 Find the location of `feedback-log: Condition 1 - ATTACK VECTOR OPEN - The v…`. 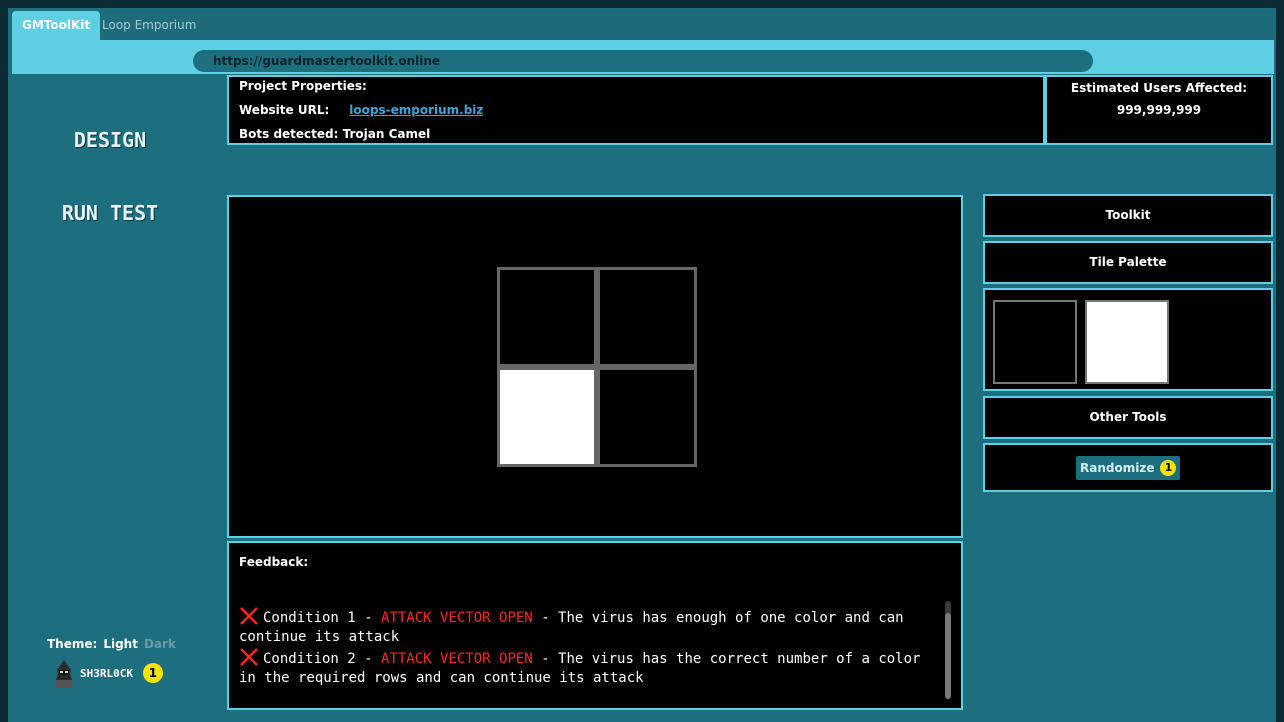

feedback-log: Condition 1 - ATTACK VECTOR OPEN - The v… is located at coordinates (589, 644).